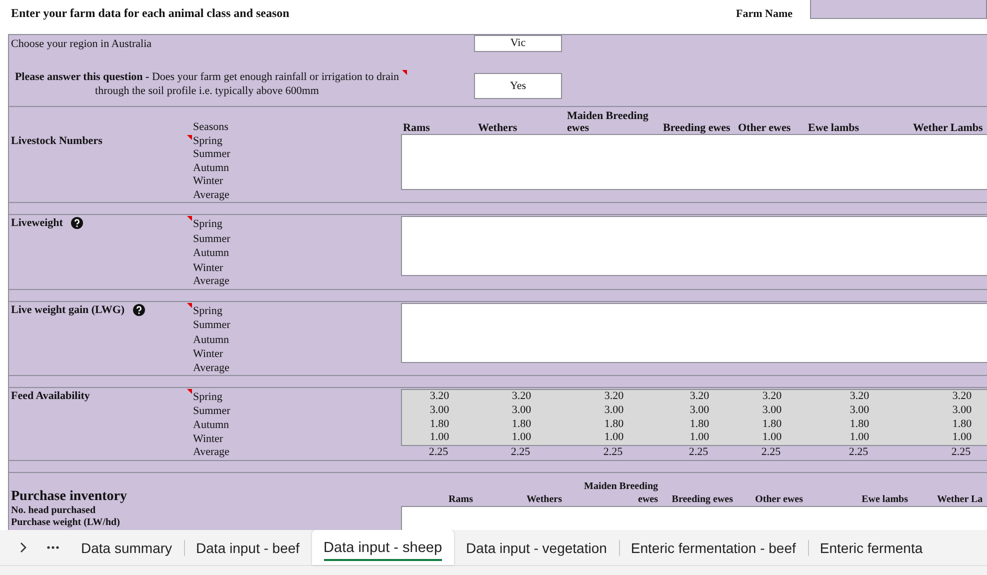 This screenshot has width=987, height=575. What do you see at coordinates (150, 13) in the screenshot?
I see `sheet-title: Enter your farm data for each animal class and season` at bounding box center [150, 13].